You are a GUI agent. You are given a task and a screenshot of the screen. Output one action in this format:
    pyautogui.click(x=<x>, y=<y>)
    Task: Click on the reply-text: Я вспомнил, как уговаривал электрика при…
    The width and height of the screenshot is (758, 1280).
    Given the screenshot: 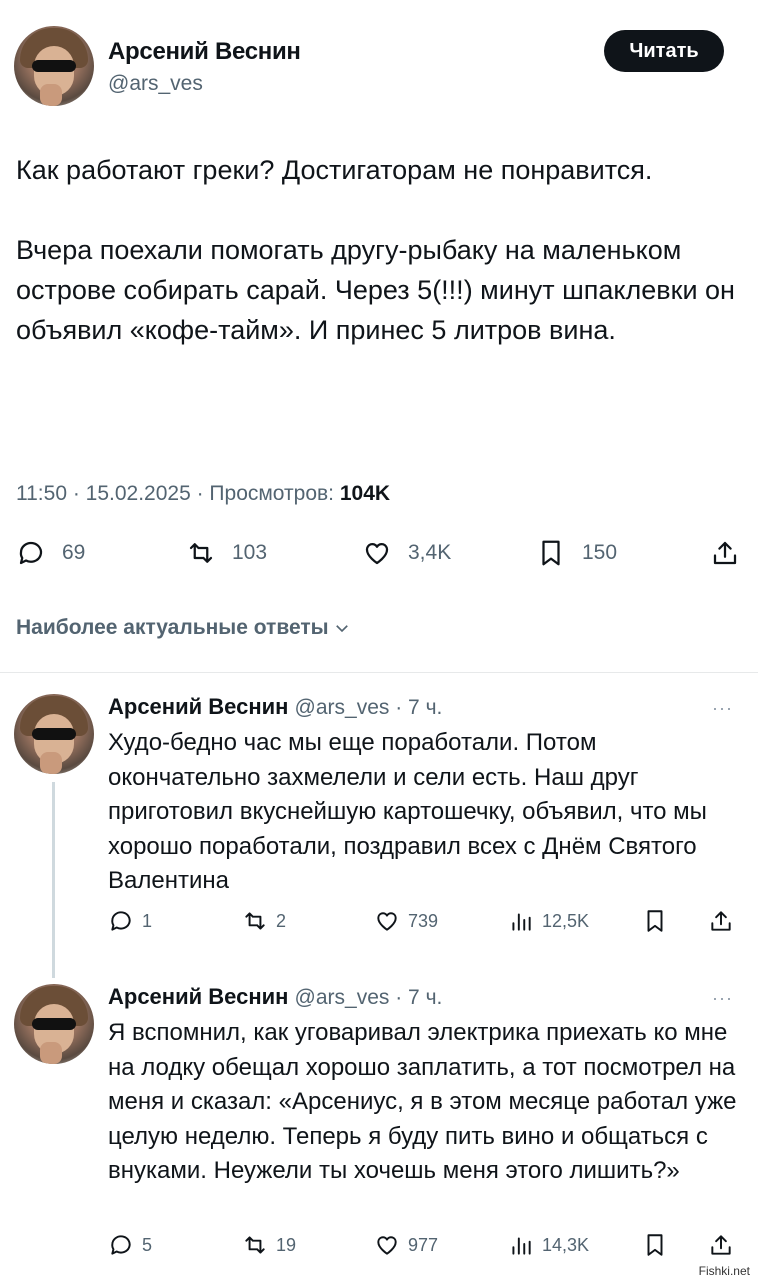 What is the action you would take?
    pyautogui.click(x=422, y=1101)
    